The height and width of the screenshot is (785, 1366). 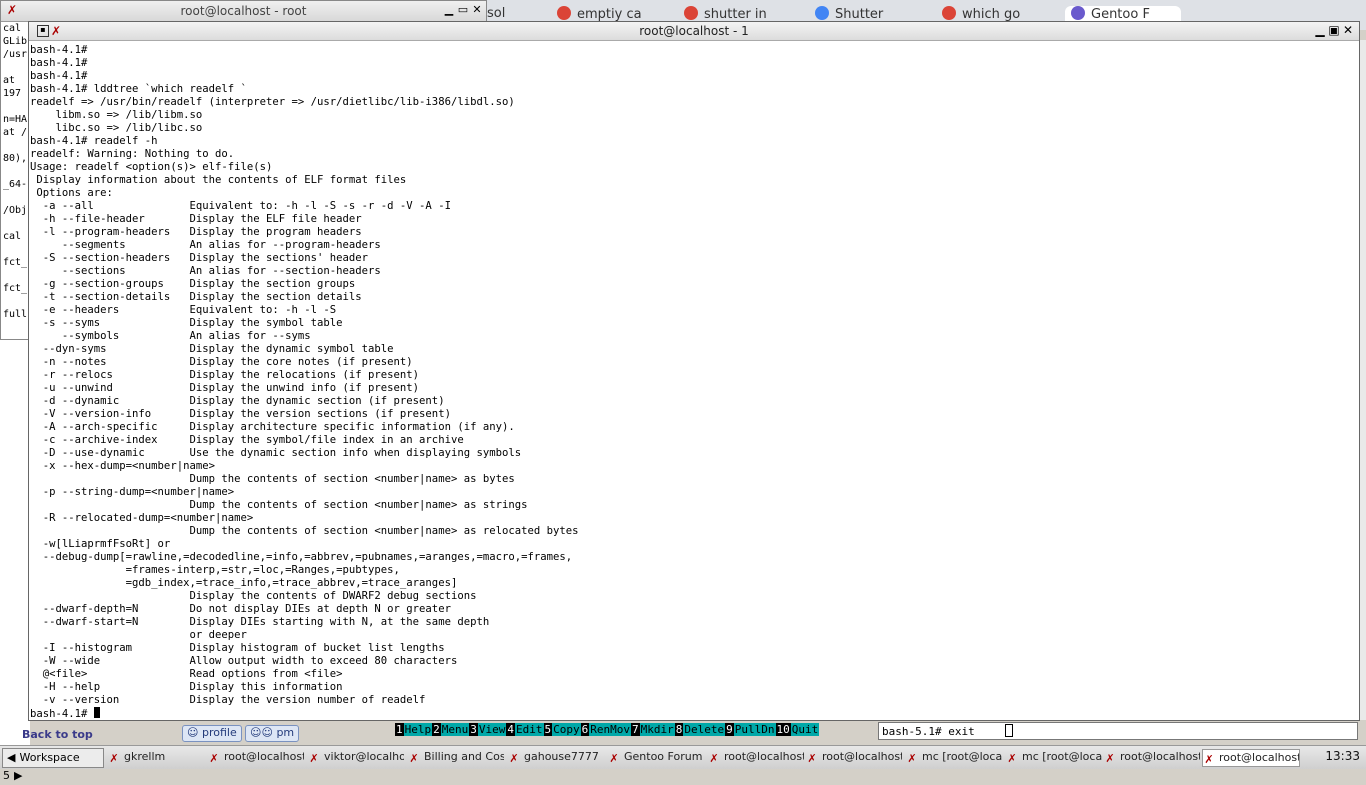 What do you see at coordinates (529, 729) in the screenshot?
I see `mc-key-label: Edit` at bounding box center [529, 729].